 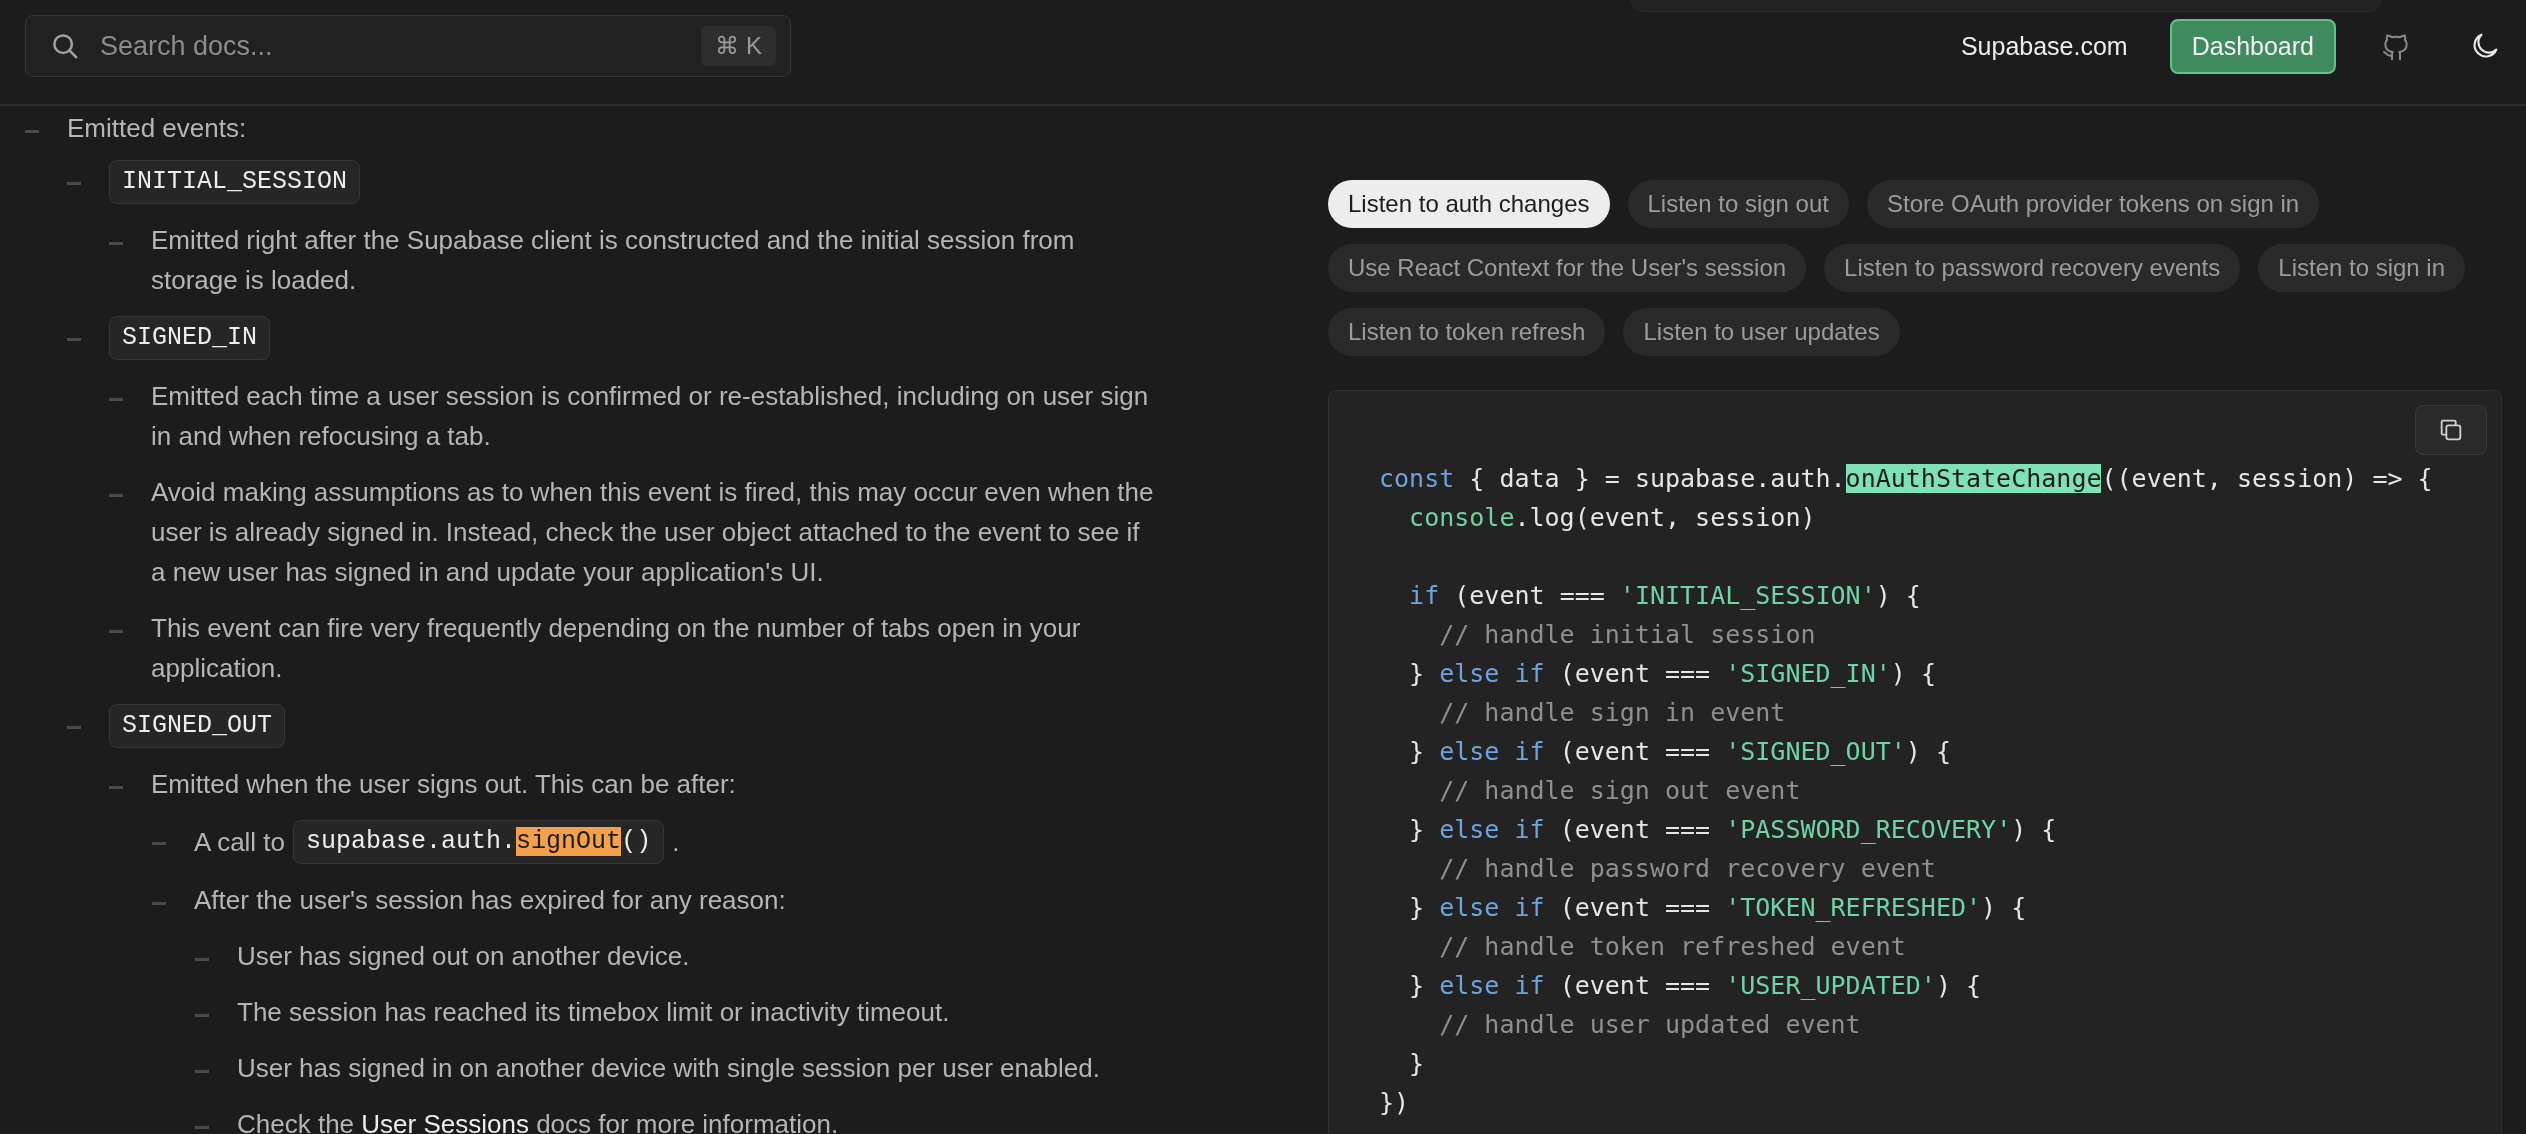 I want to click on shortcut-hint: ⌘ K, so click(x=738, y=46).